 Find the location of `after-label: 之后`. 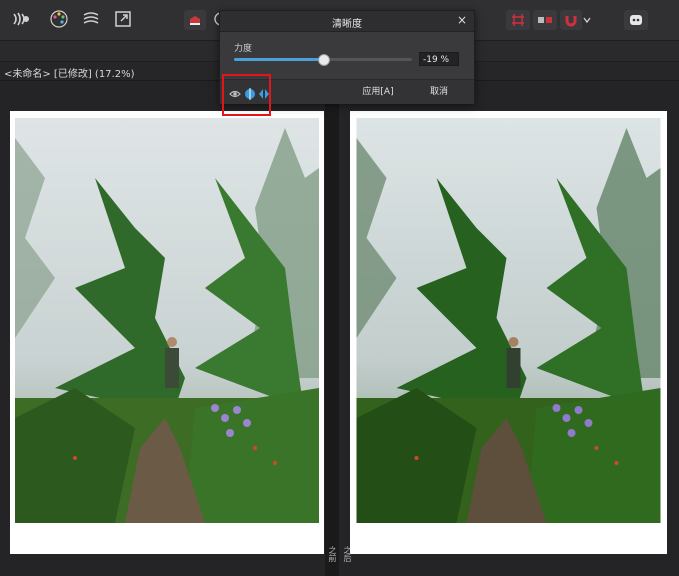

after-label: 之后 is located at coordinates (347, 554).